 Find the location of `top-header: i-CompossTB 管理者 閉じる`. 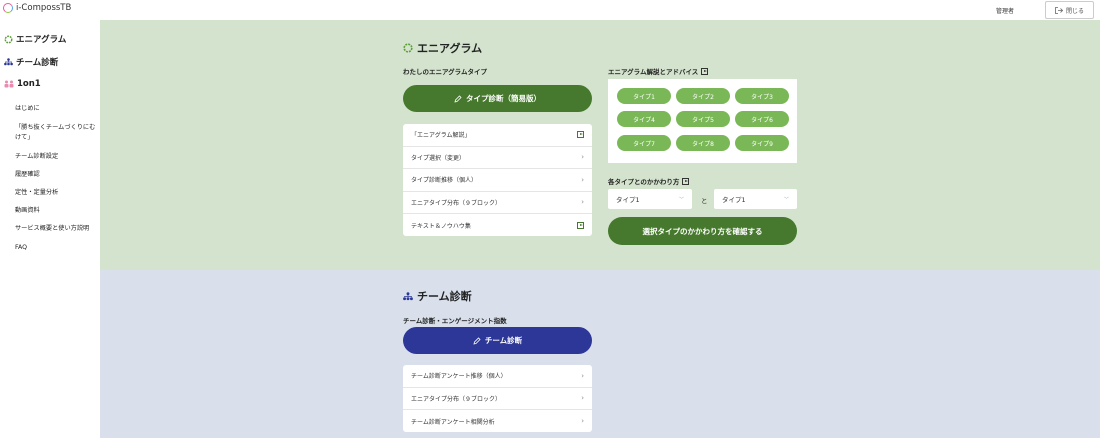

top-header: i-CompossTB 管理者 閉じる is located at coordinates (550, 10).